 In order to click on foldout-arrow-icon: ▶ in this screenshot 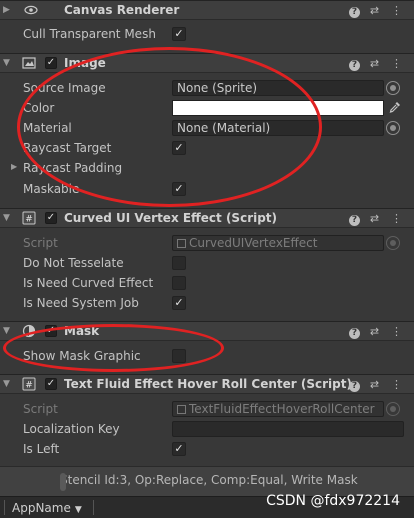, I will do `click(14, 166)`.